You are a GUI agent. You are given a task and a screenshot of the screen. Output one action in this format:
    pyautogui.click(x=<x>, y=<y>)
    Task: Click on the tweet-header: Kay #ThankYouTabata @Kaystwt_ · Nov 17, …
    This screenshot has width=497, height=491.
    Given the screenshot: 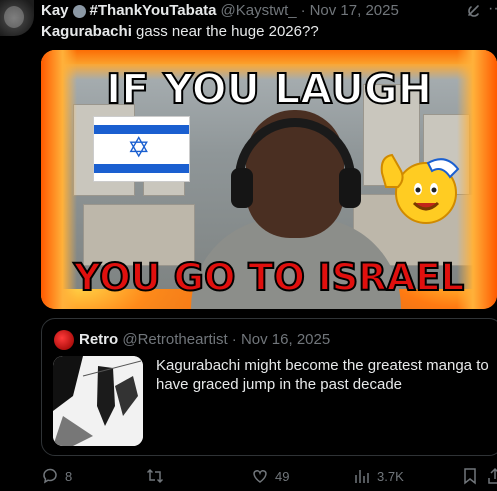 What is the action you would take?
    pyautogui.click(x=220, y=11)
    